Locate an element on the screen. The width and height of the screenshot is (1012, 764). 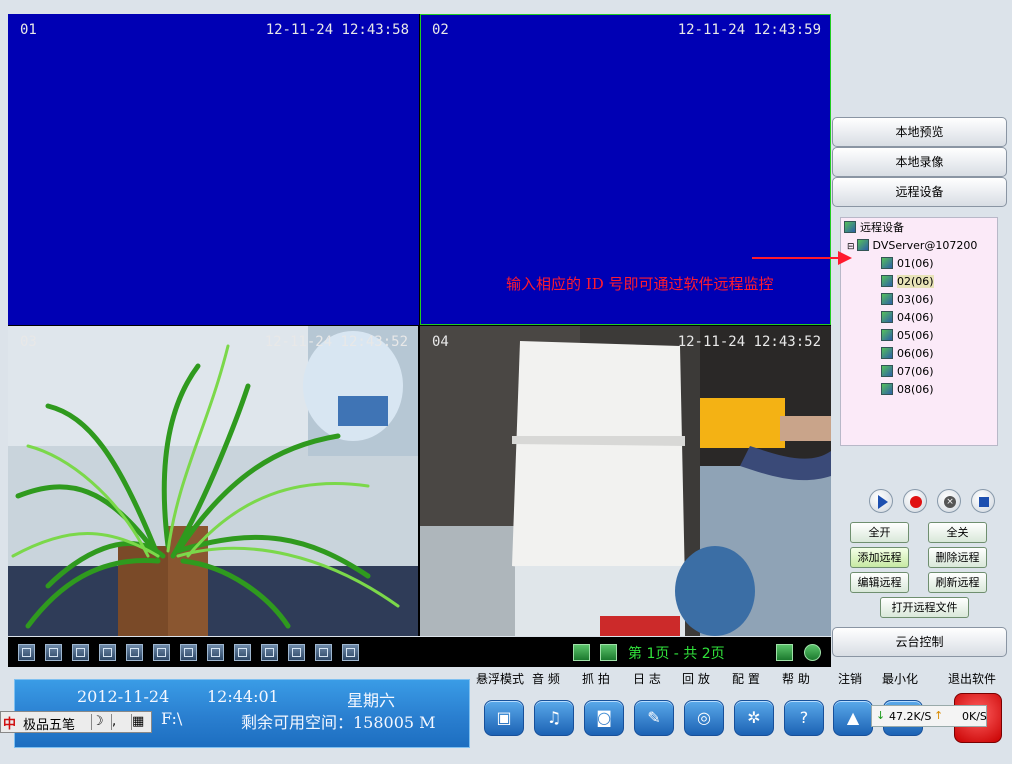
help-icon: ? is located at coordinates (804, 718).